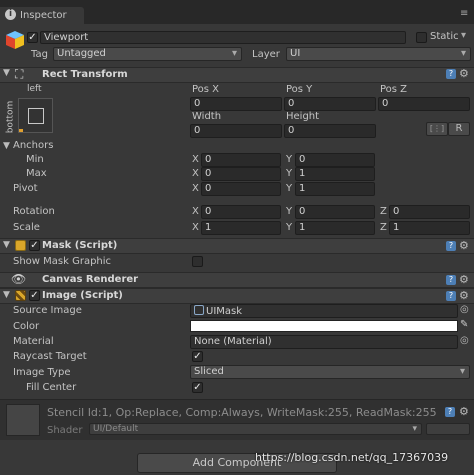 The width and height of the screenshot is (474, 475). What do you see at coordinates (236, 131) in the screenshot?
I see `width-field: 0` at bounding box center [236, 131].